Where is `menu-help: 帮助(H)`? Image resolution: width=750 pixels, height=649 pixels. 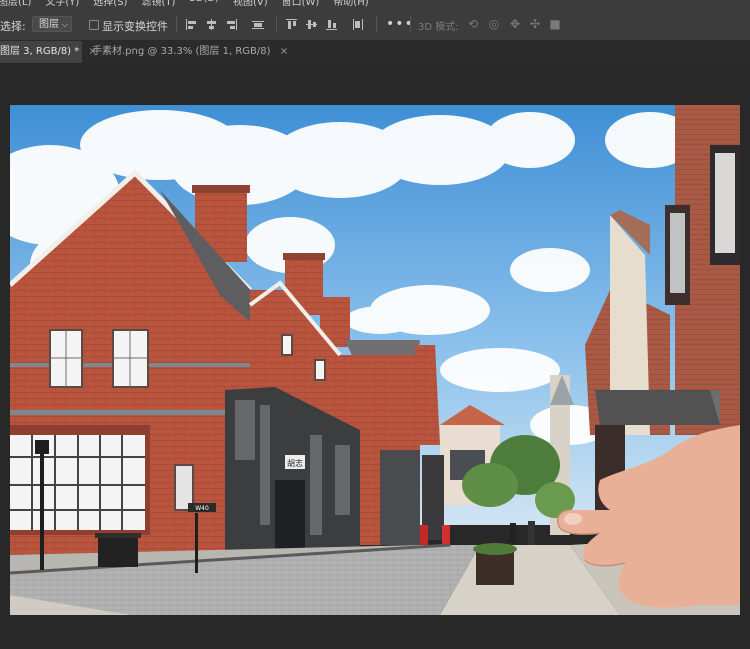 menu-help: 帮助(H) is located at coordinates (350, 4).